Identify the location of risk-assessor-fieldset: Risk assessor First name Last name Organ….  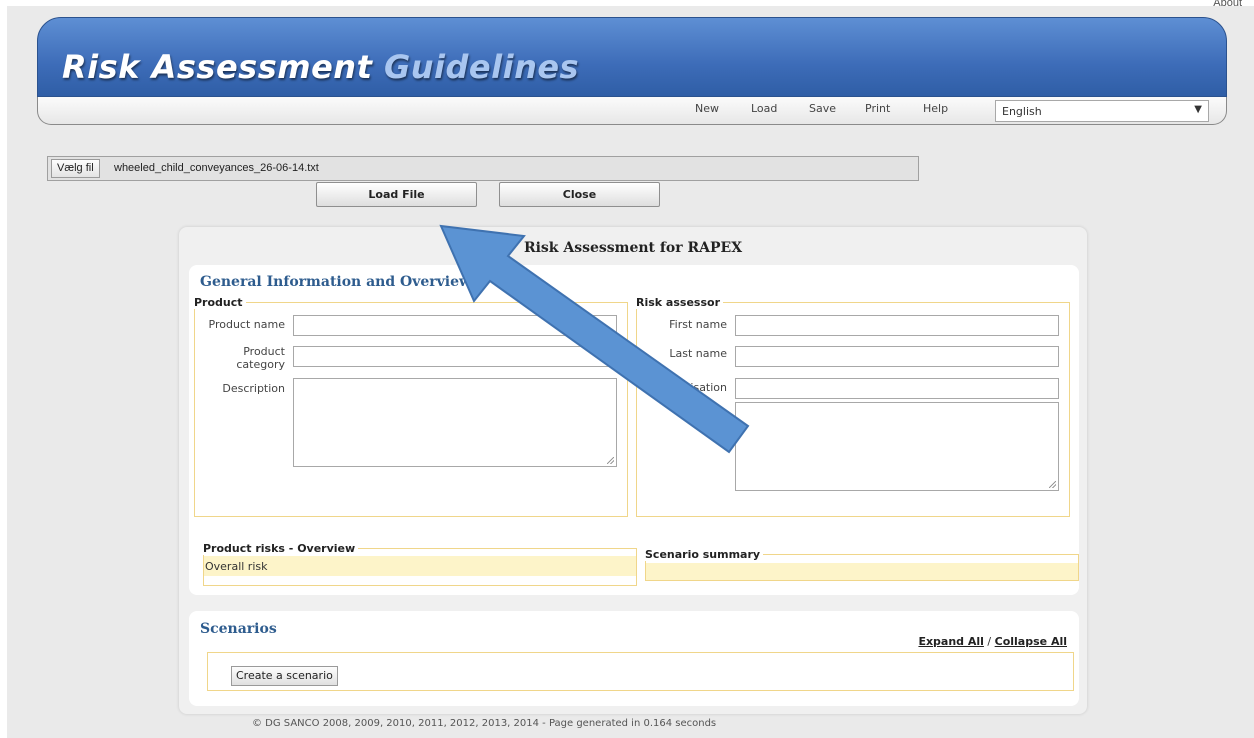
(853, 406).